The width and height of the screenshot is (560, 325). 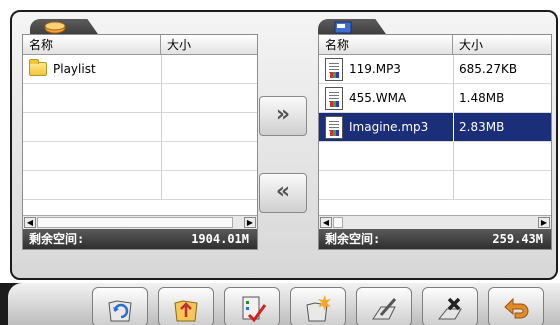 What do you see at coordinates (435, 98) in the screenshot?
I see `list-item: 455.WMA 1.48MB` at bounding box center [435, 98].